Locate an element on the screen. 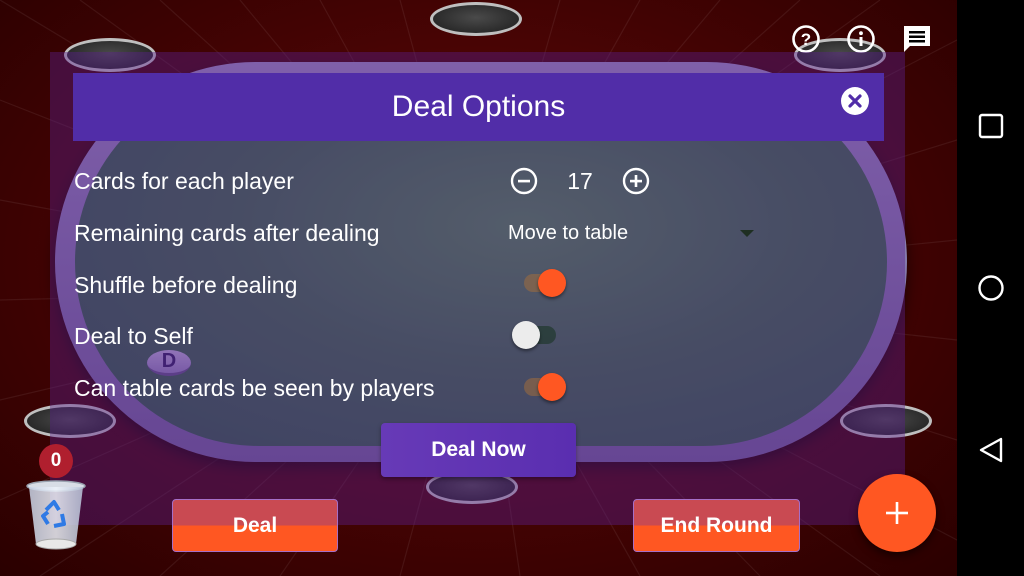  shuffle-label: Shuffle before dealing is located at coordinates (186, 285).